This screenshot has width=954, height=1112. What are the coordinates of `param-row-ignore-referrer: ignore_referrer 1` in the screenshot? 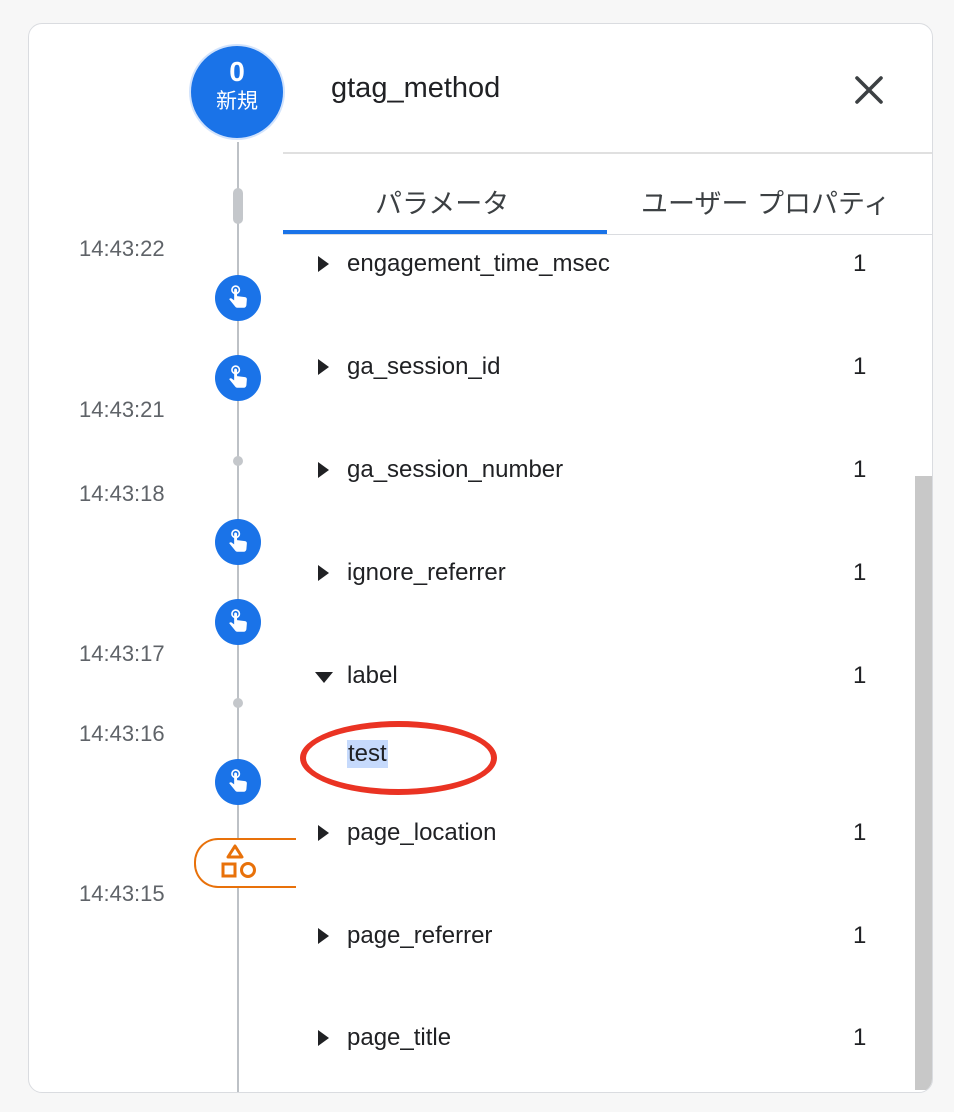 It's located at (593, 575).